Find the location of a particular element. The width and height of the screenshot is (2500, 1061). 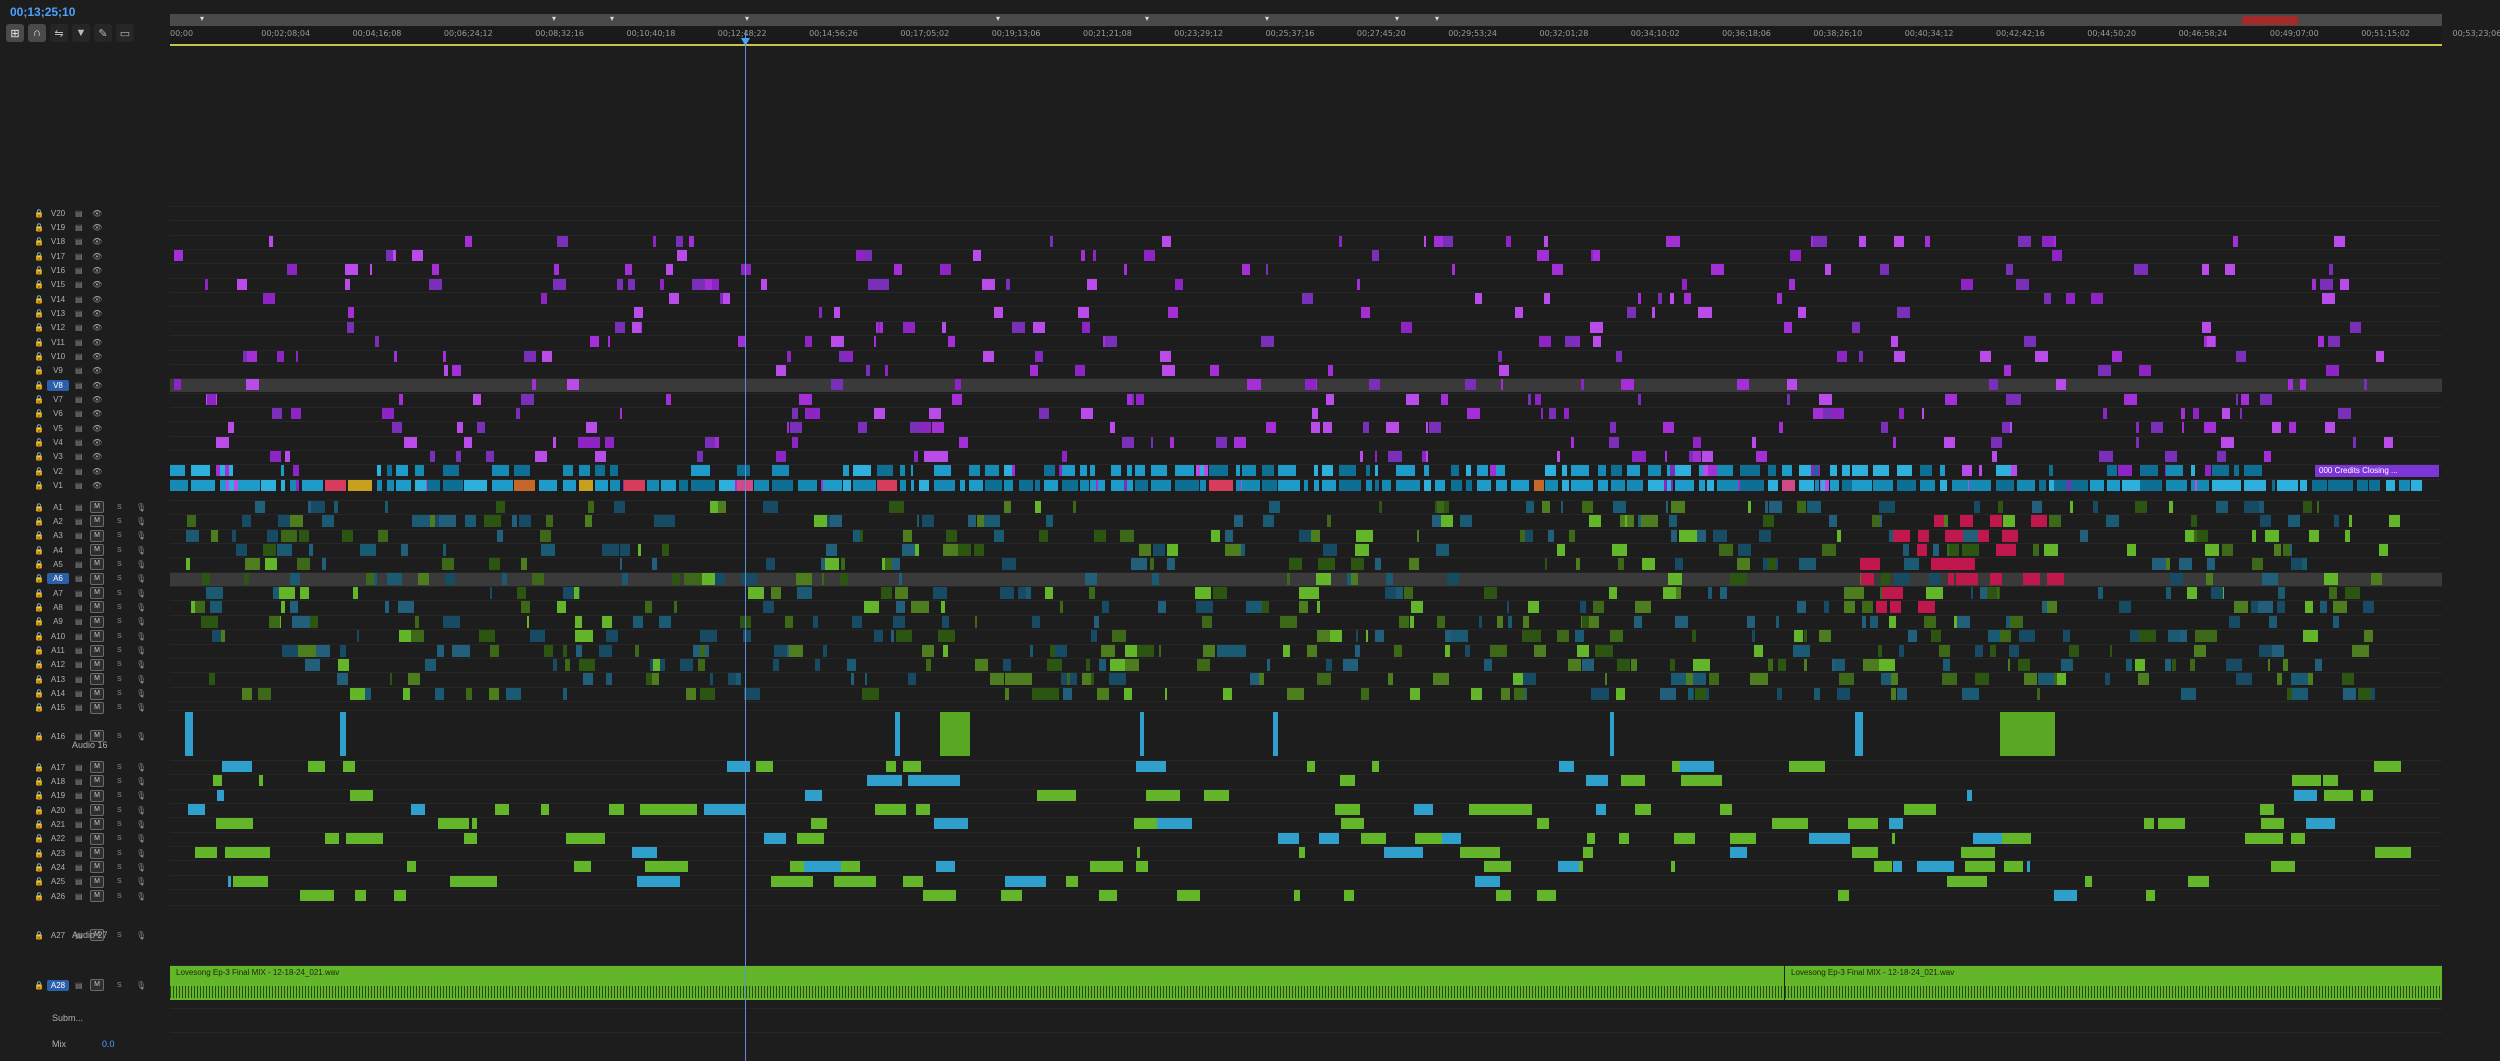

lock-icon: 🔒 is located at coordinates (39, 356).